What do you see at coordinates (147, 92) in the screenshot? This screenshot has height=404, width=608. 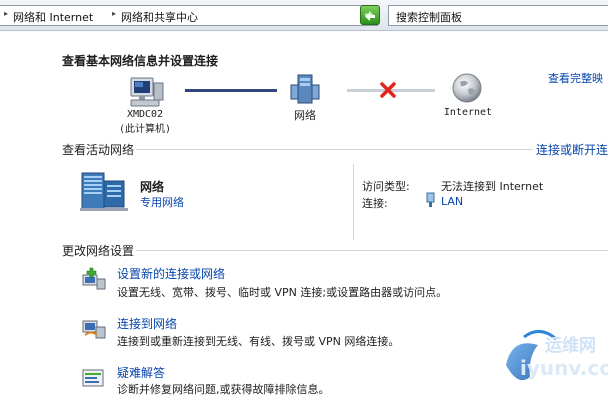 I see `computer-icon` at bounding box center [147, 92].